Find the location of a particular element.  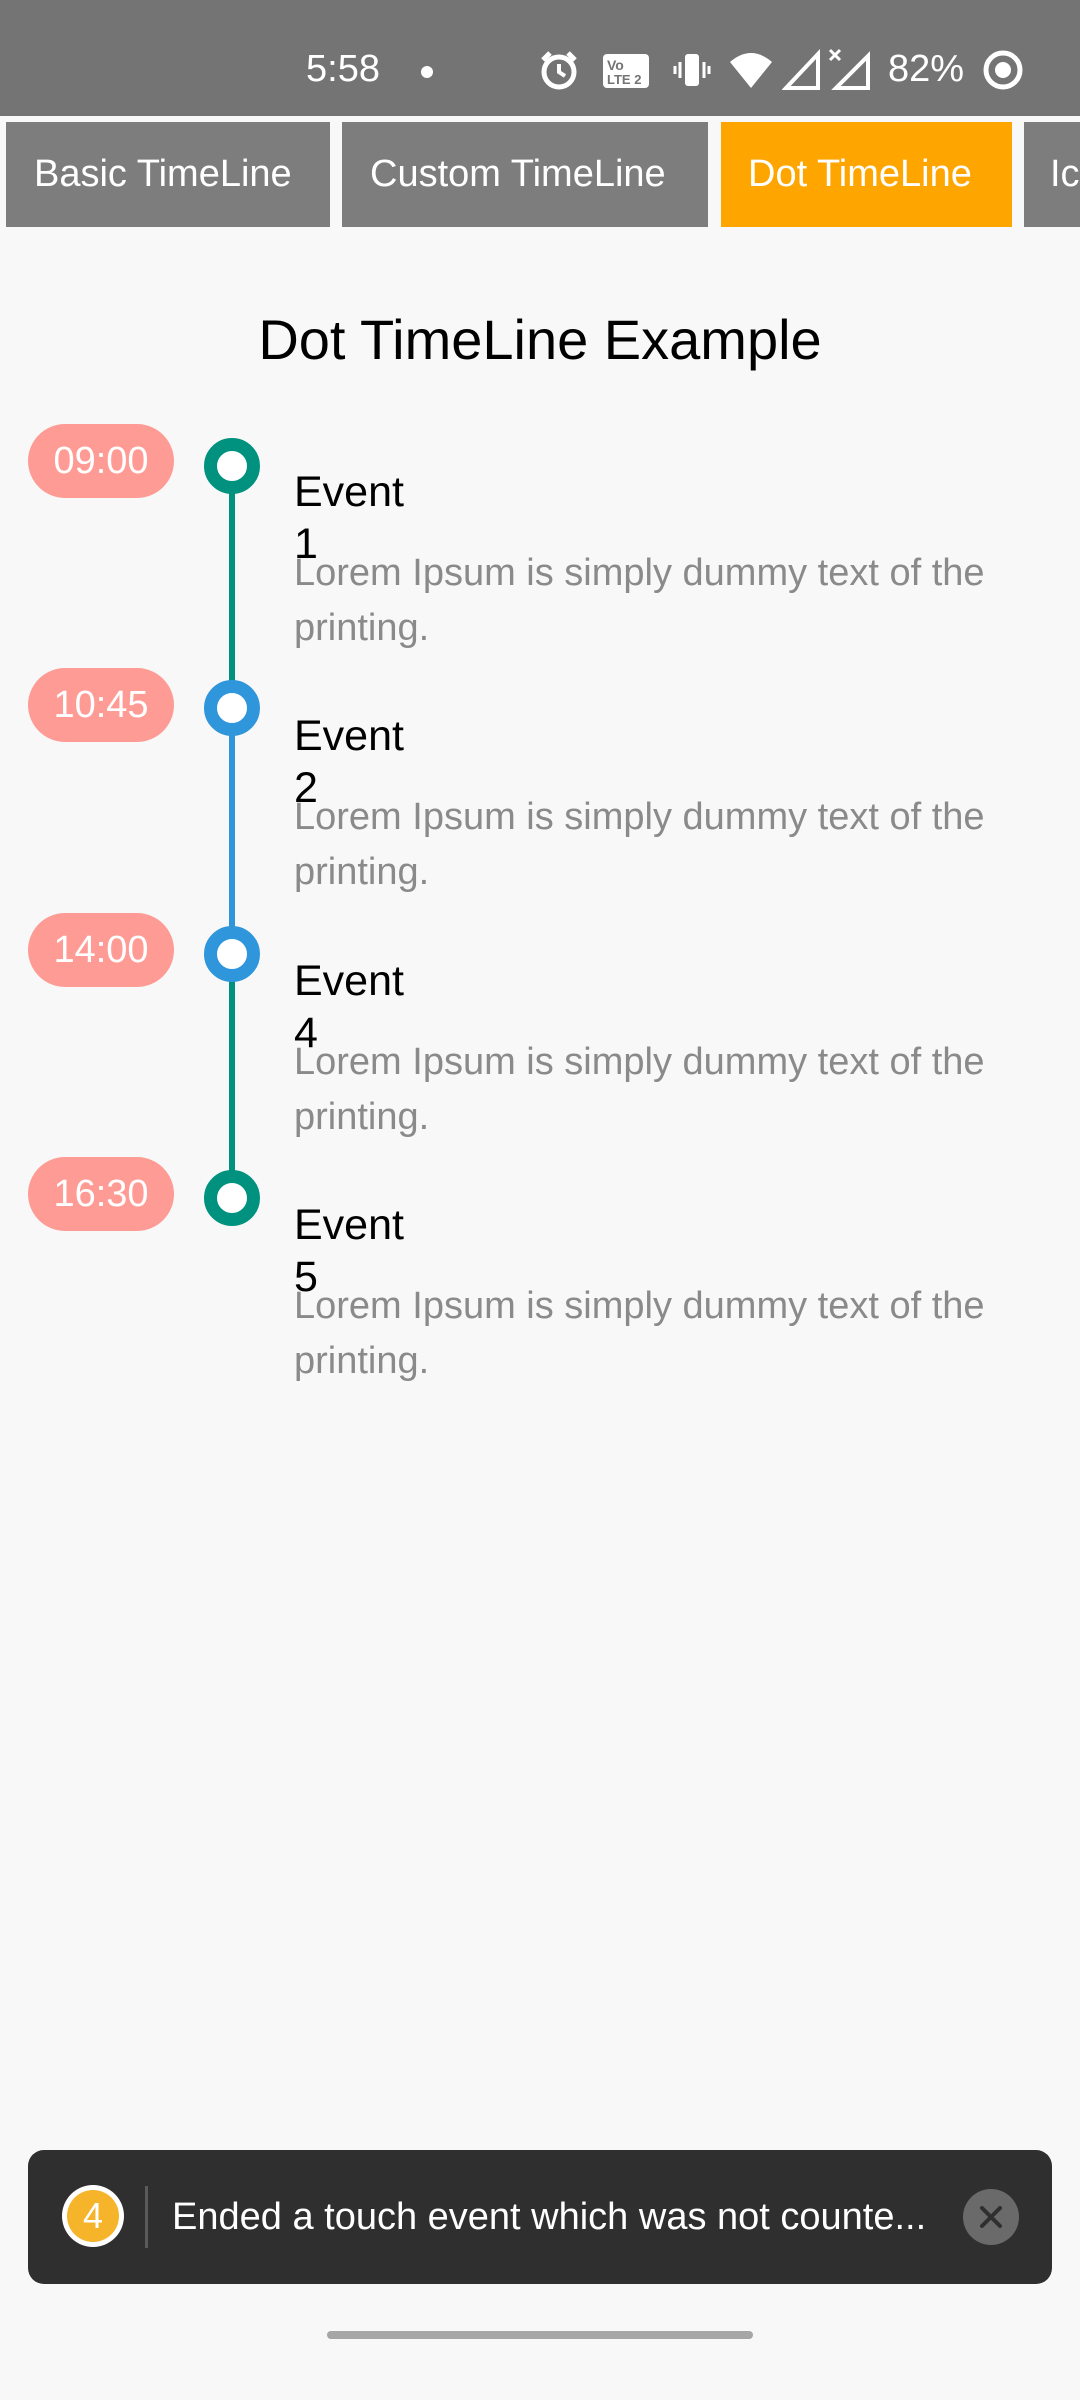

signal-icon is located at coordinates (801, 69).